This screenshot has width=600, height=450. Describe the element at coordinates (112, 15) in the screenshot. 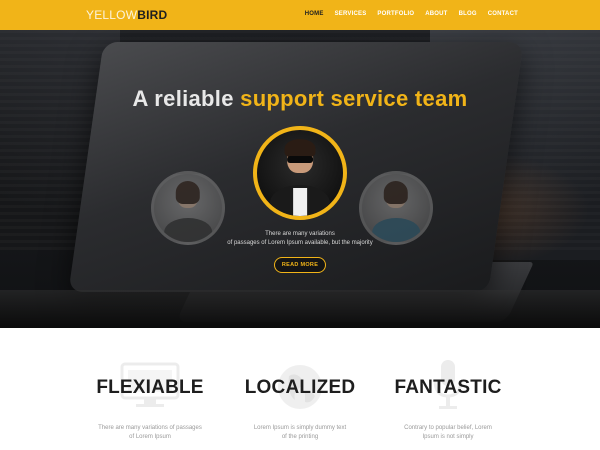

I see `logo-light-text: YELLOW` at that location.